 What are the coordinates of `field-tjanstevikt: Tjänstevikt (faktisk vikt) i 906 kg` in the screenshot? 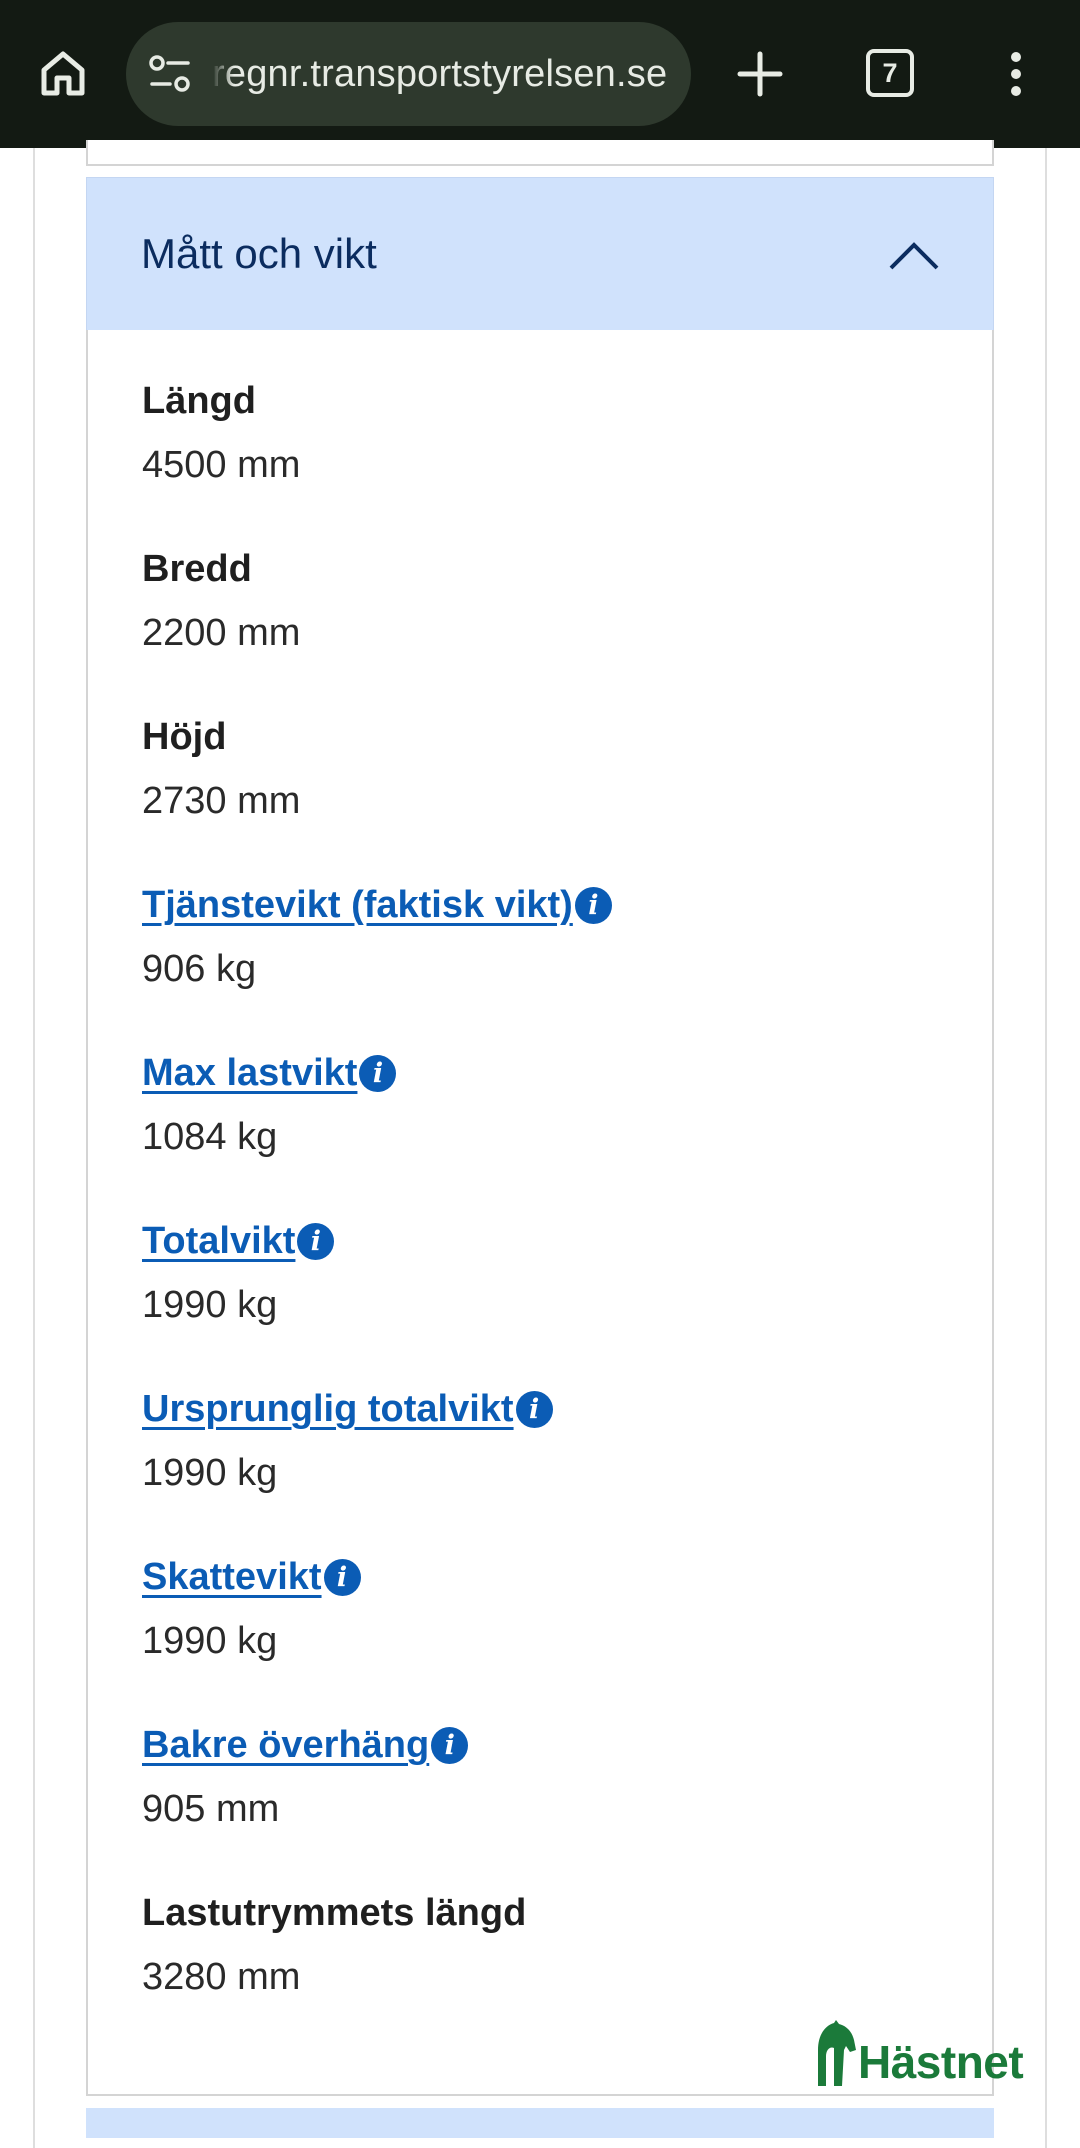 It's located at (542, 937).